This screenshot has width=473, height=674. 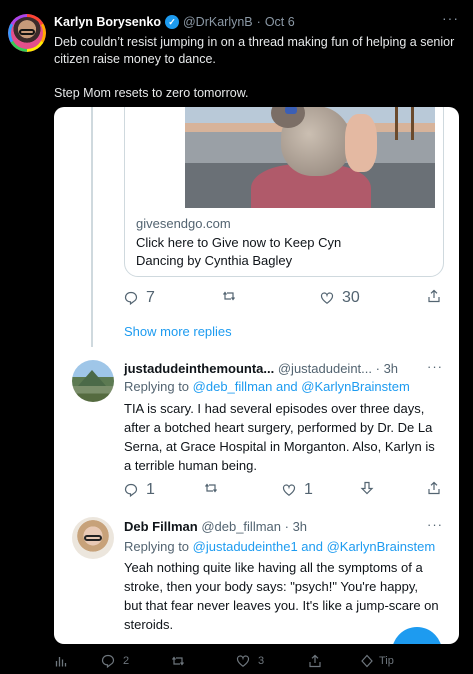 I want to click on like-button: 1, so click(x=297, y=490).